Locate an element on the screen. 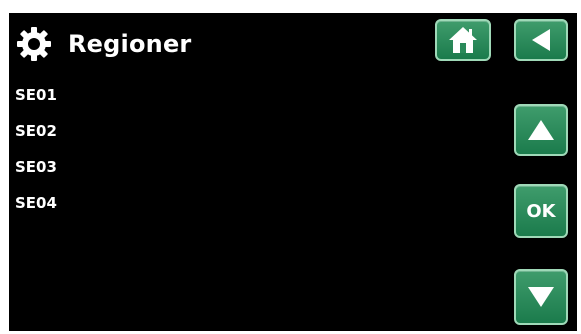 The height and width of the screenshot is (334, 581). scroll-up-button is located at coordinates (541, 130).